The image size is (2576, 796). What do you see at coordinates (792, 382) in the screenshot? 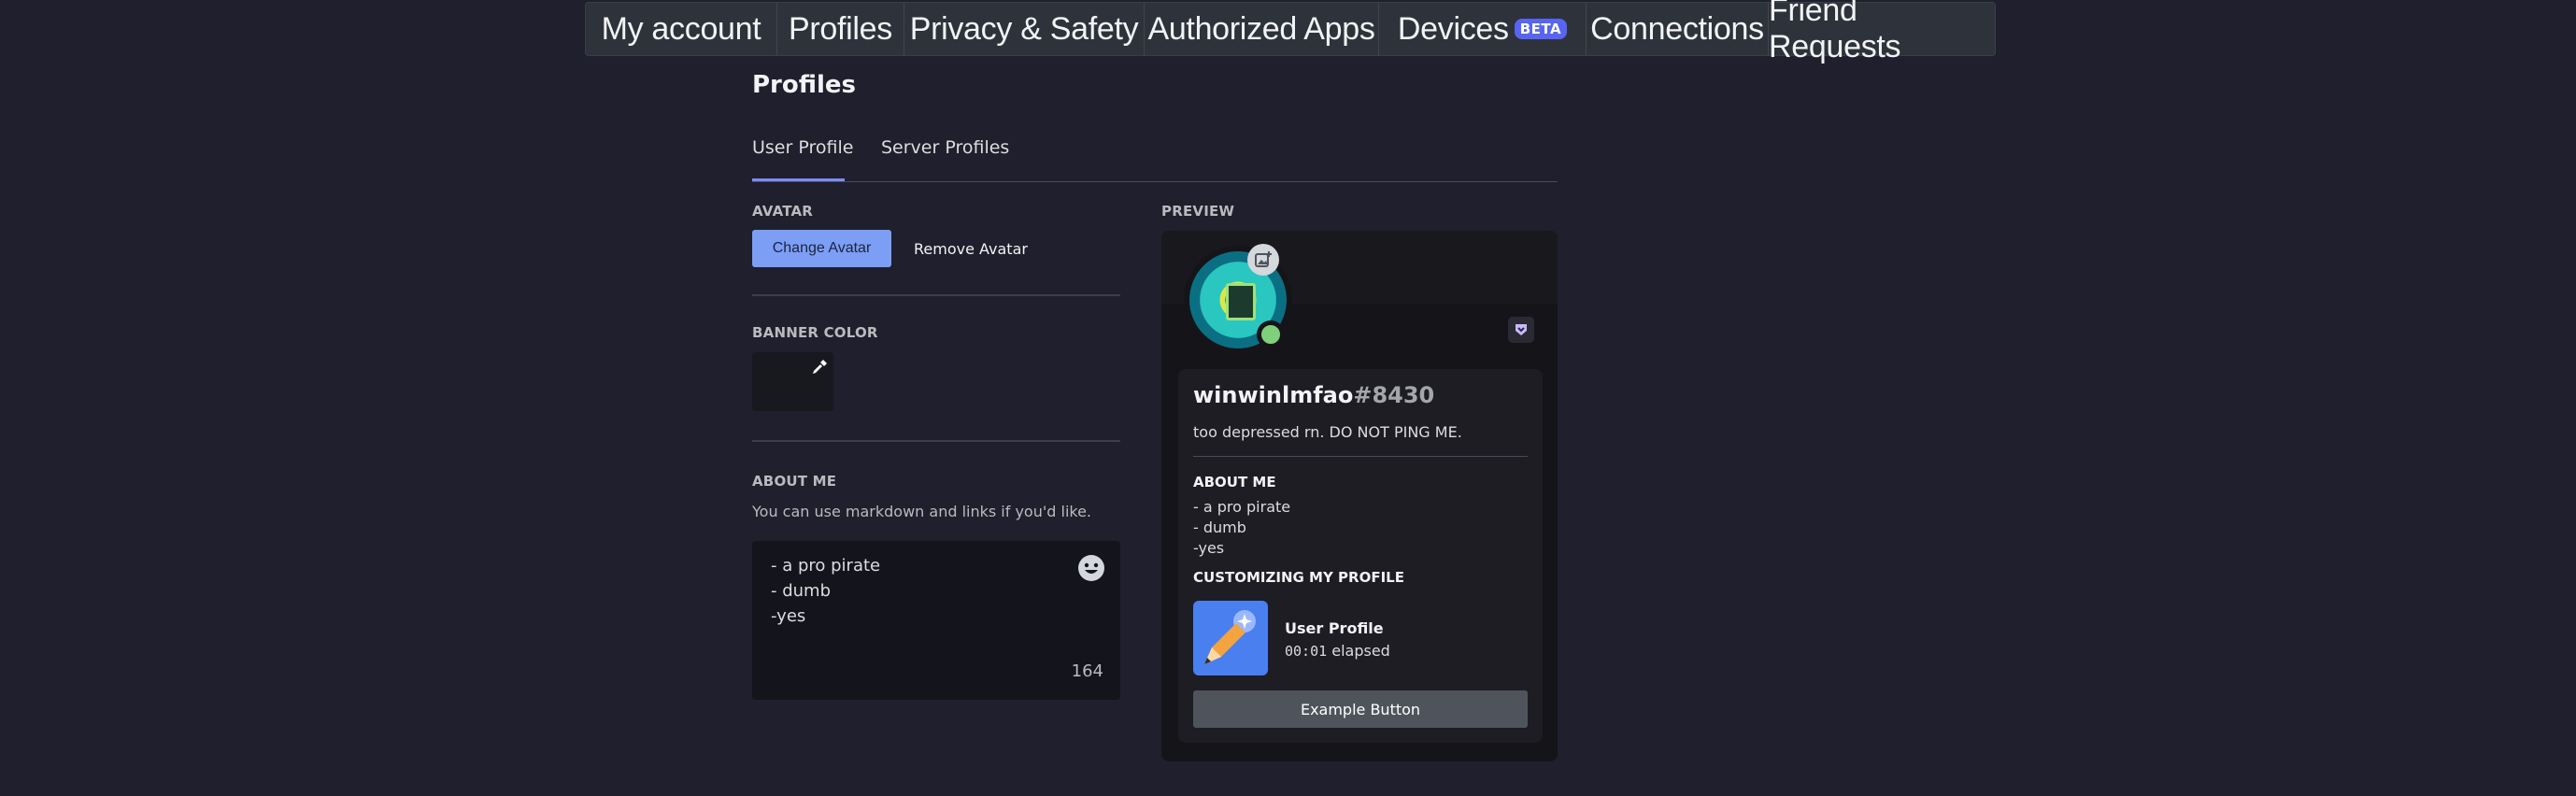
I see `banner-color-swatch` at bounding box center [792, 382].